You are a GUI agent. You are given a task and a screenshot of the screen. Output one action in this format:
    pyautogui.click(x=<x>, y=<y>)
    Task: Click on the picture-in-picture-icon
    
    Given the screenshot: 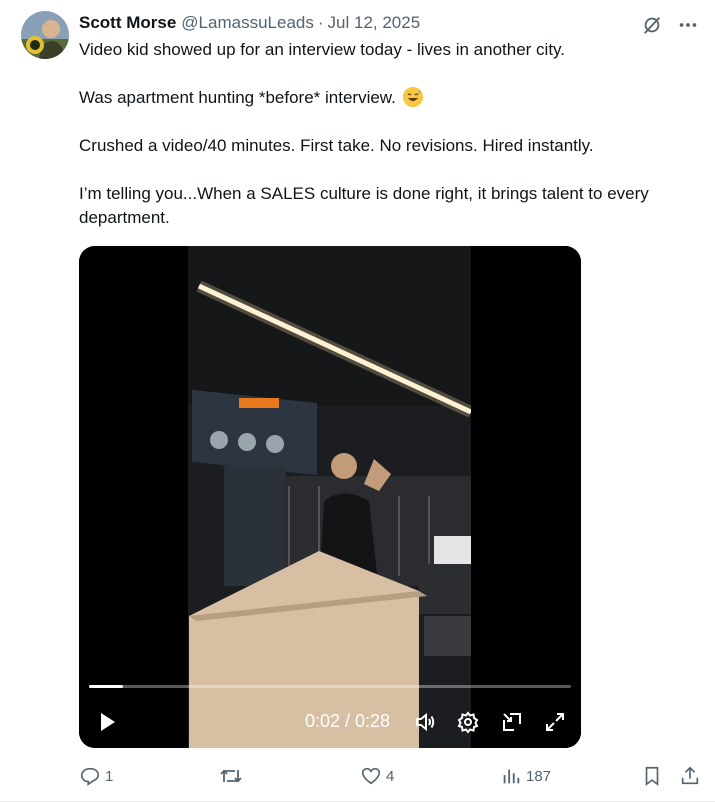 What is the action you would take?
    pyautogui.click(x=512, y=722)
    